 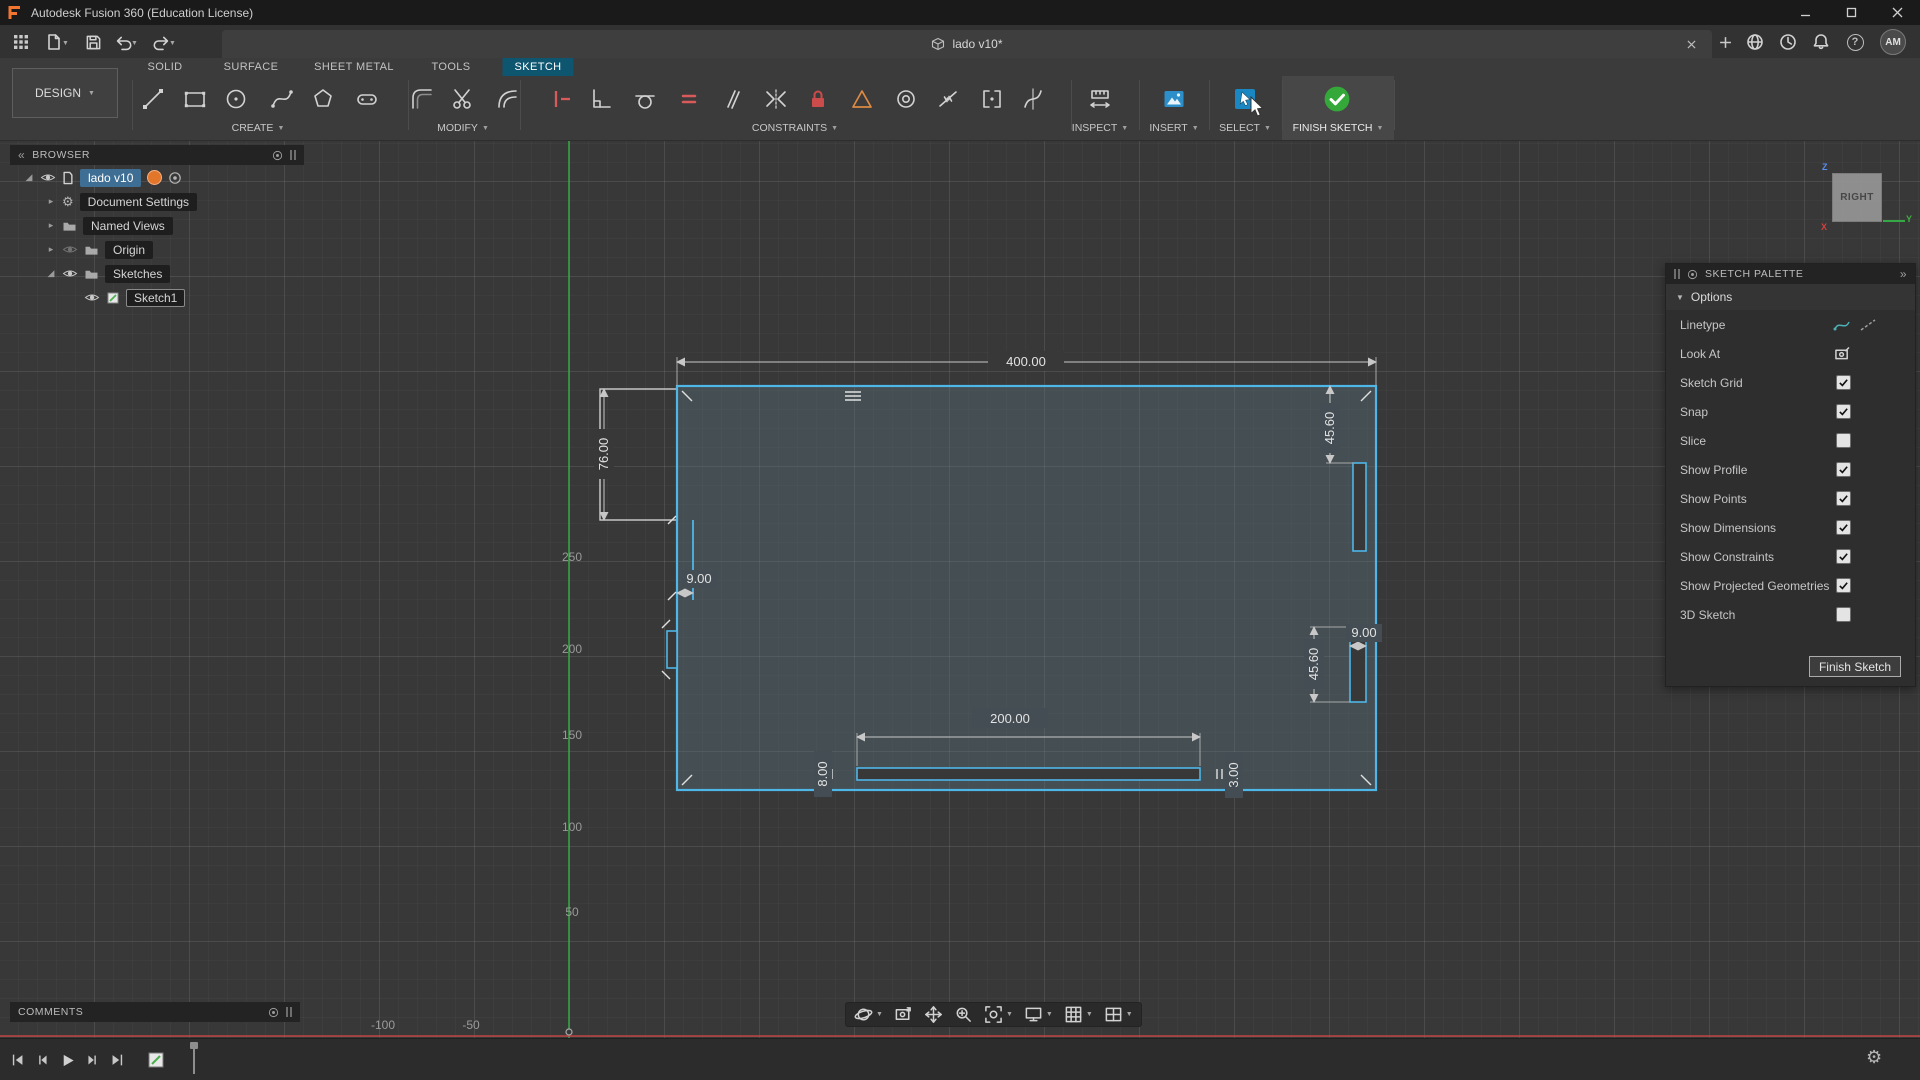 What do you see at coordinates (1337, 99) in the screenshot?
I see `finish-sketch-icon` at bounding box center [1337, 99].